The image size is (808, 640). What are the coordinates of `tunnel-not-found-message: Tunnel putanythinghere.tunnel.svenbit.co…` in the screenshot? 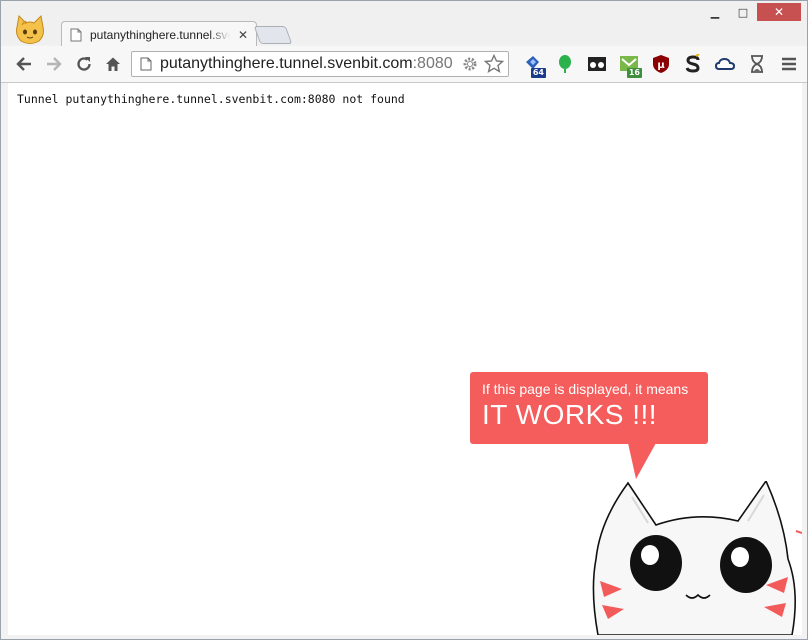 It's located at (211, 99).